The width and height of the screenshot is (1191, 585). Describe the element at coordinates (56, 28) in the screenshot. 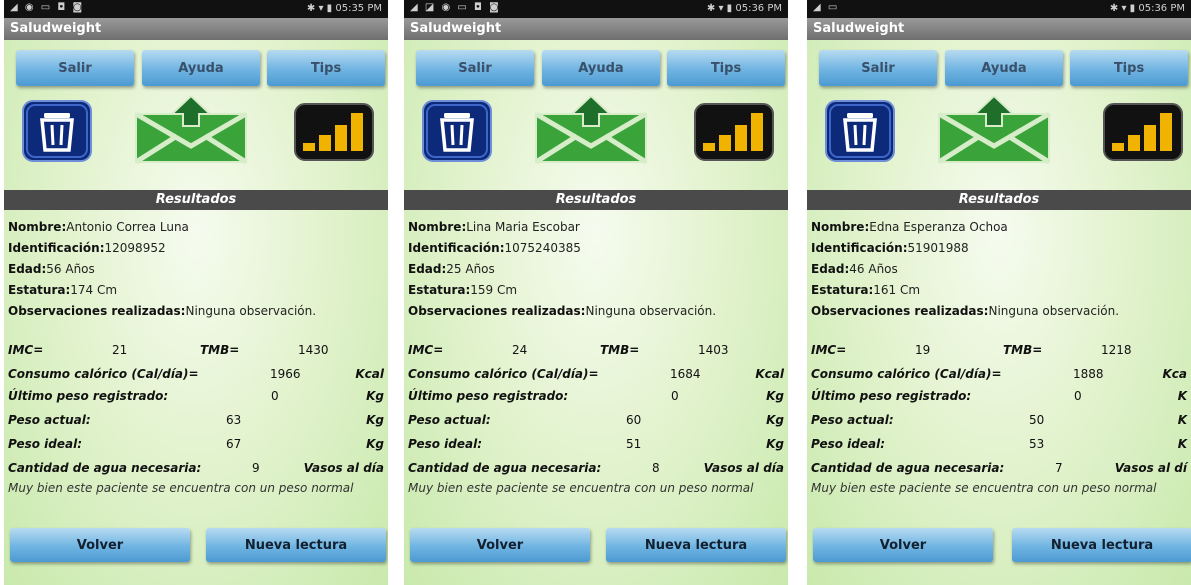

I see `app-title: Saludweight` at that location.